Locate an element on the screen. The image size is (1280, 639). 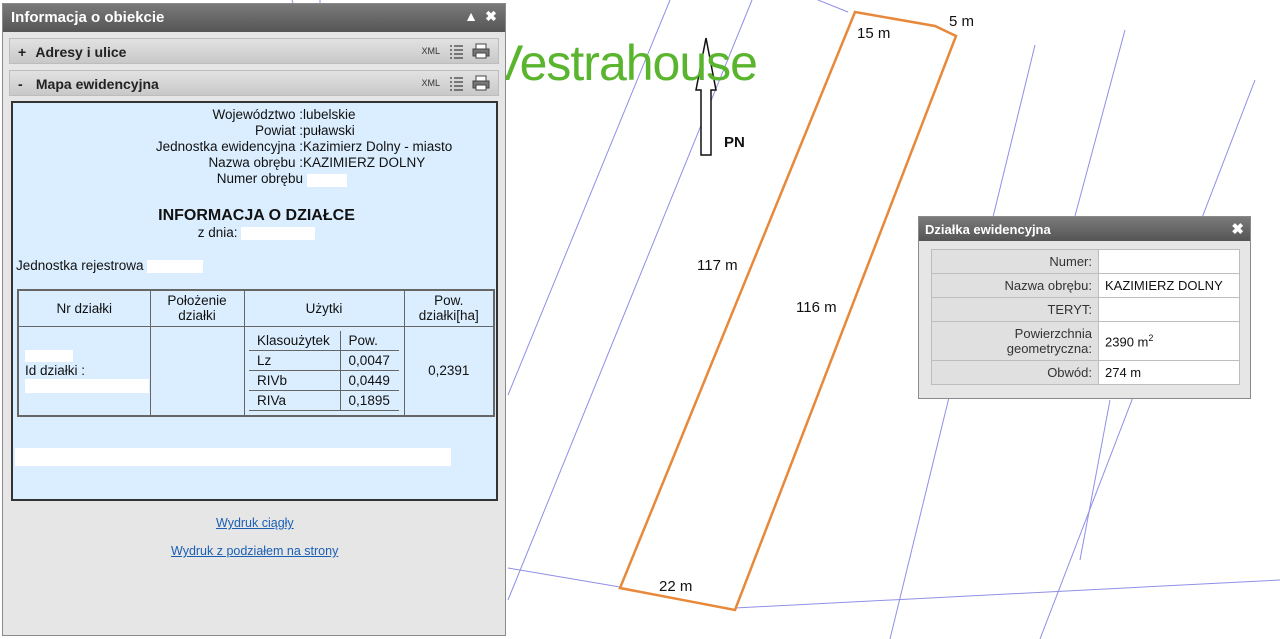
table-row: Nazwa obrębu: KAZIMIERZ DOLNY is located at coordinates (1085, 285).